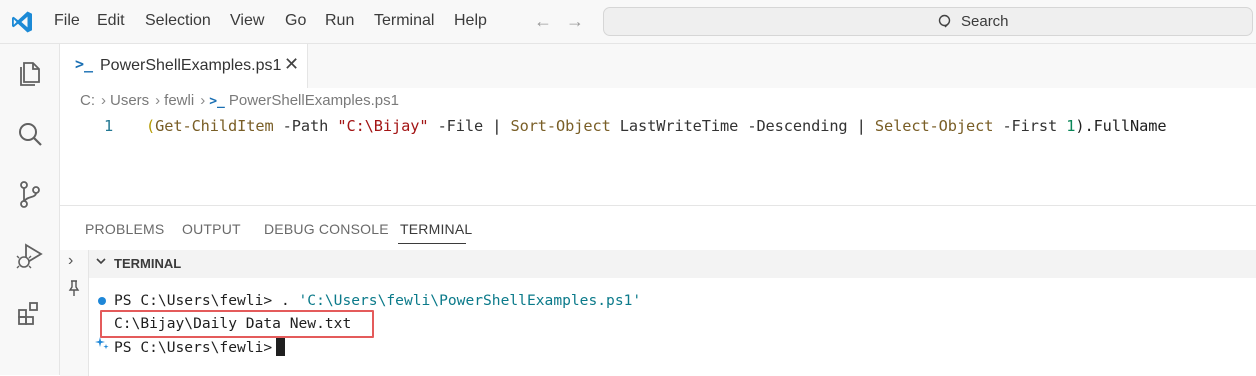 This screenshot has width=1256, height=376. What do you see at coordinates (22, 22) in the screenshot?
I see `vscode-logo-icon` at bounding box center [22, 22].